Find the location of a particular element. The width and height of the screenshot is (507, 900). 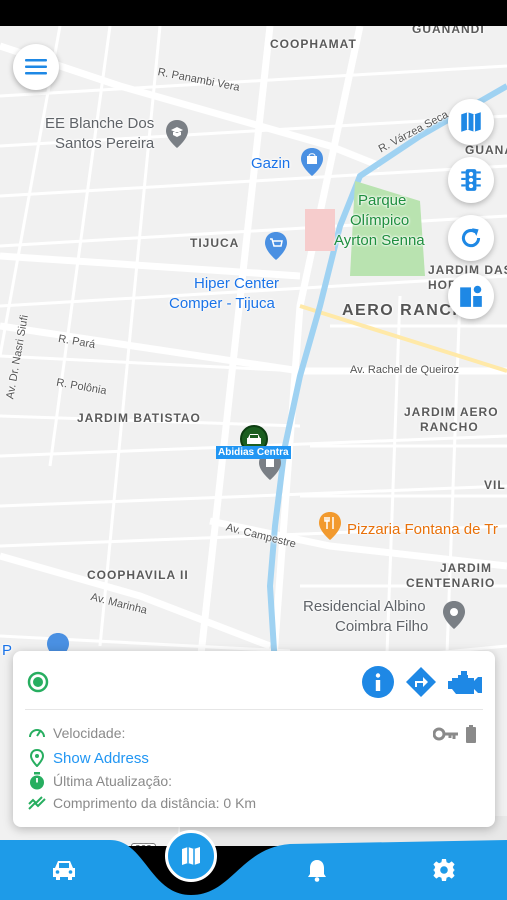

online-status-icon is located at coordinates (38, 682).